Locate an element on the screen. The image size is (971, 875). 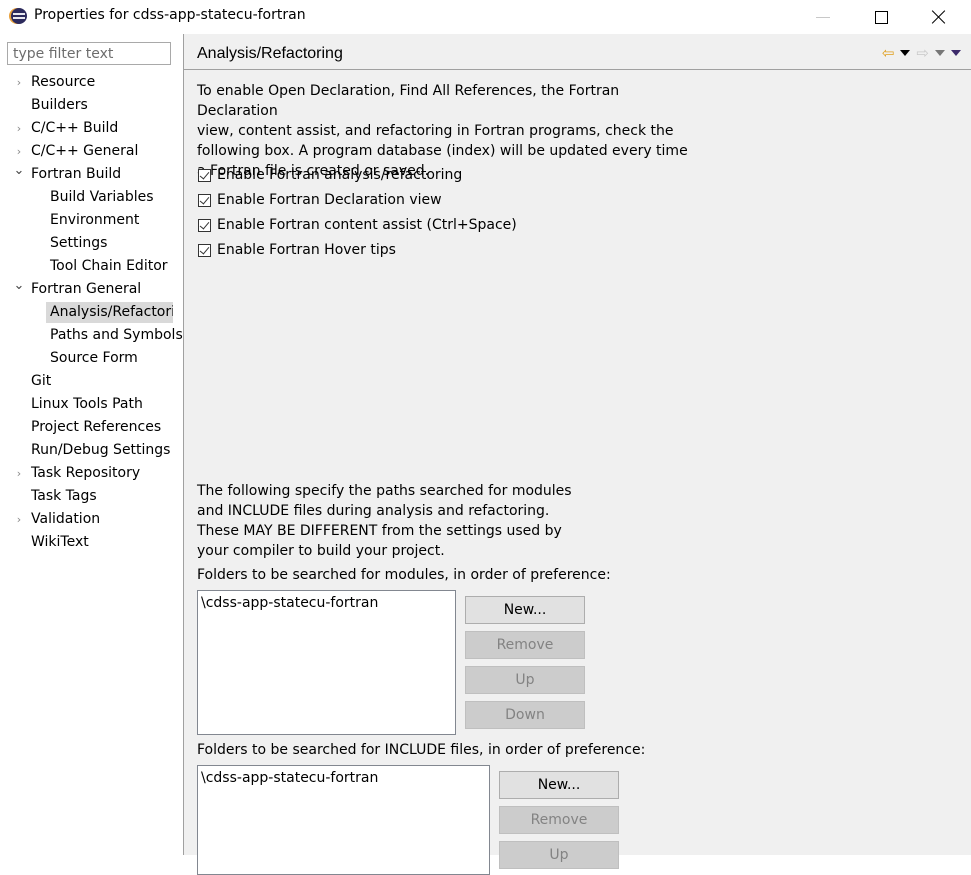
tree-item-analysis-refactoring: Analysis/Refactoring is located at coordinates (91, 312).